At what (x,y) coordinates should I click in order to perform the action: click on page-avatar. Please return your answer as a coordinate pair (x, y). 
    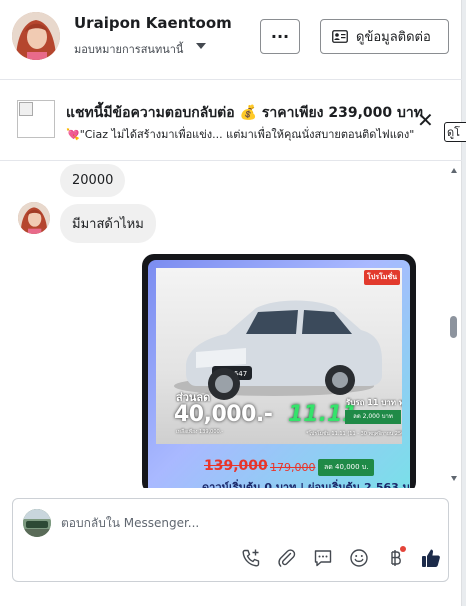
    Looking at the image, I should click on (37, 523).